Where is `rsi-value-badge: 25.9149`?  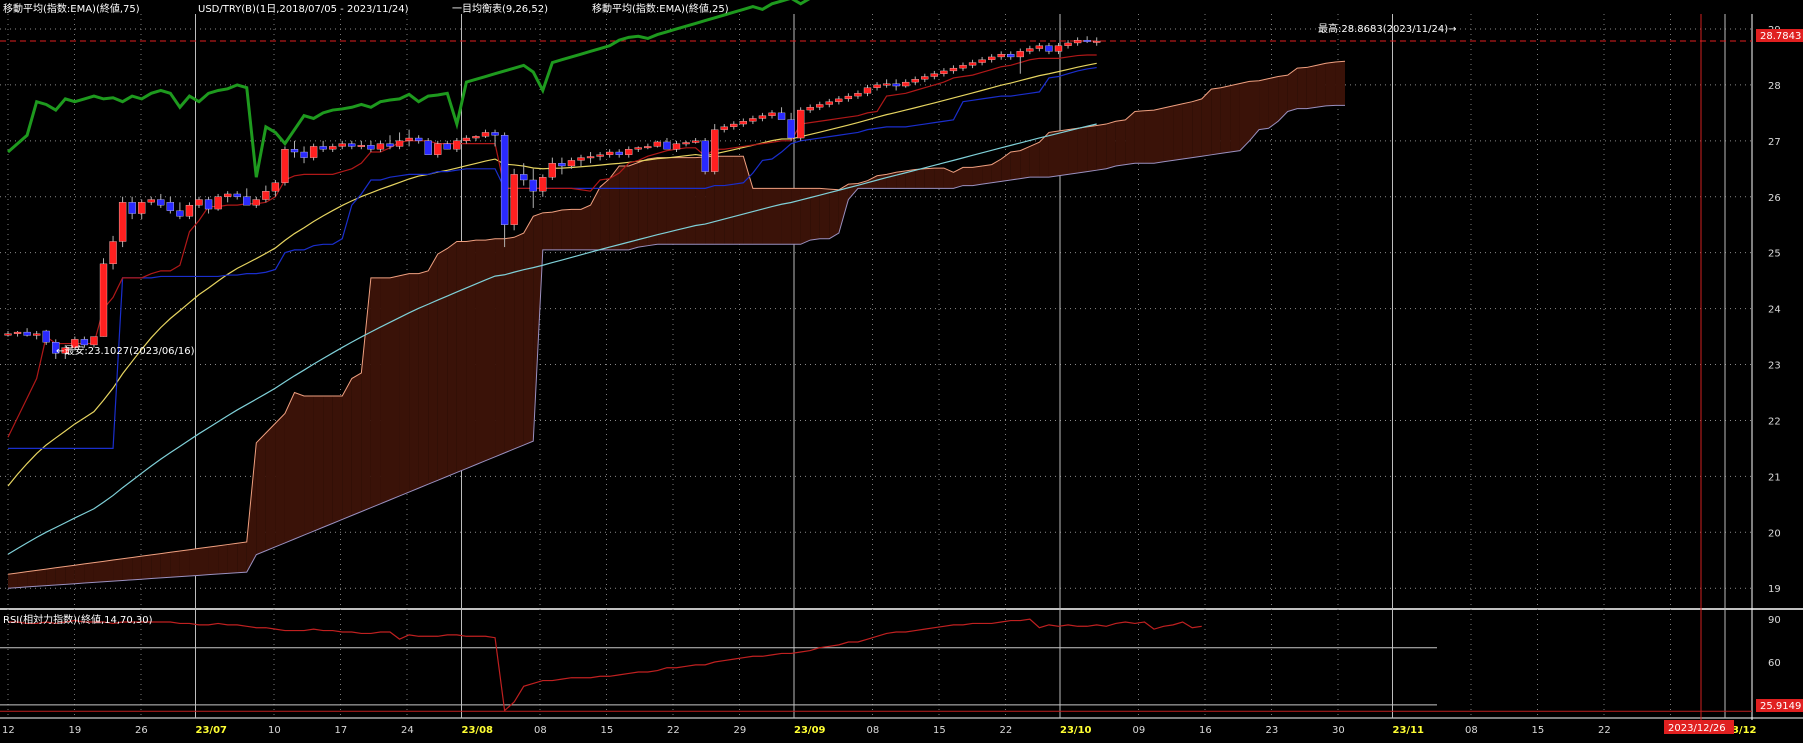 rsi-value-badge: 25.9149 is located at coordinates (1779, 705).